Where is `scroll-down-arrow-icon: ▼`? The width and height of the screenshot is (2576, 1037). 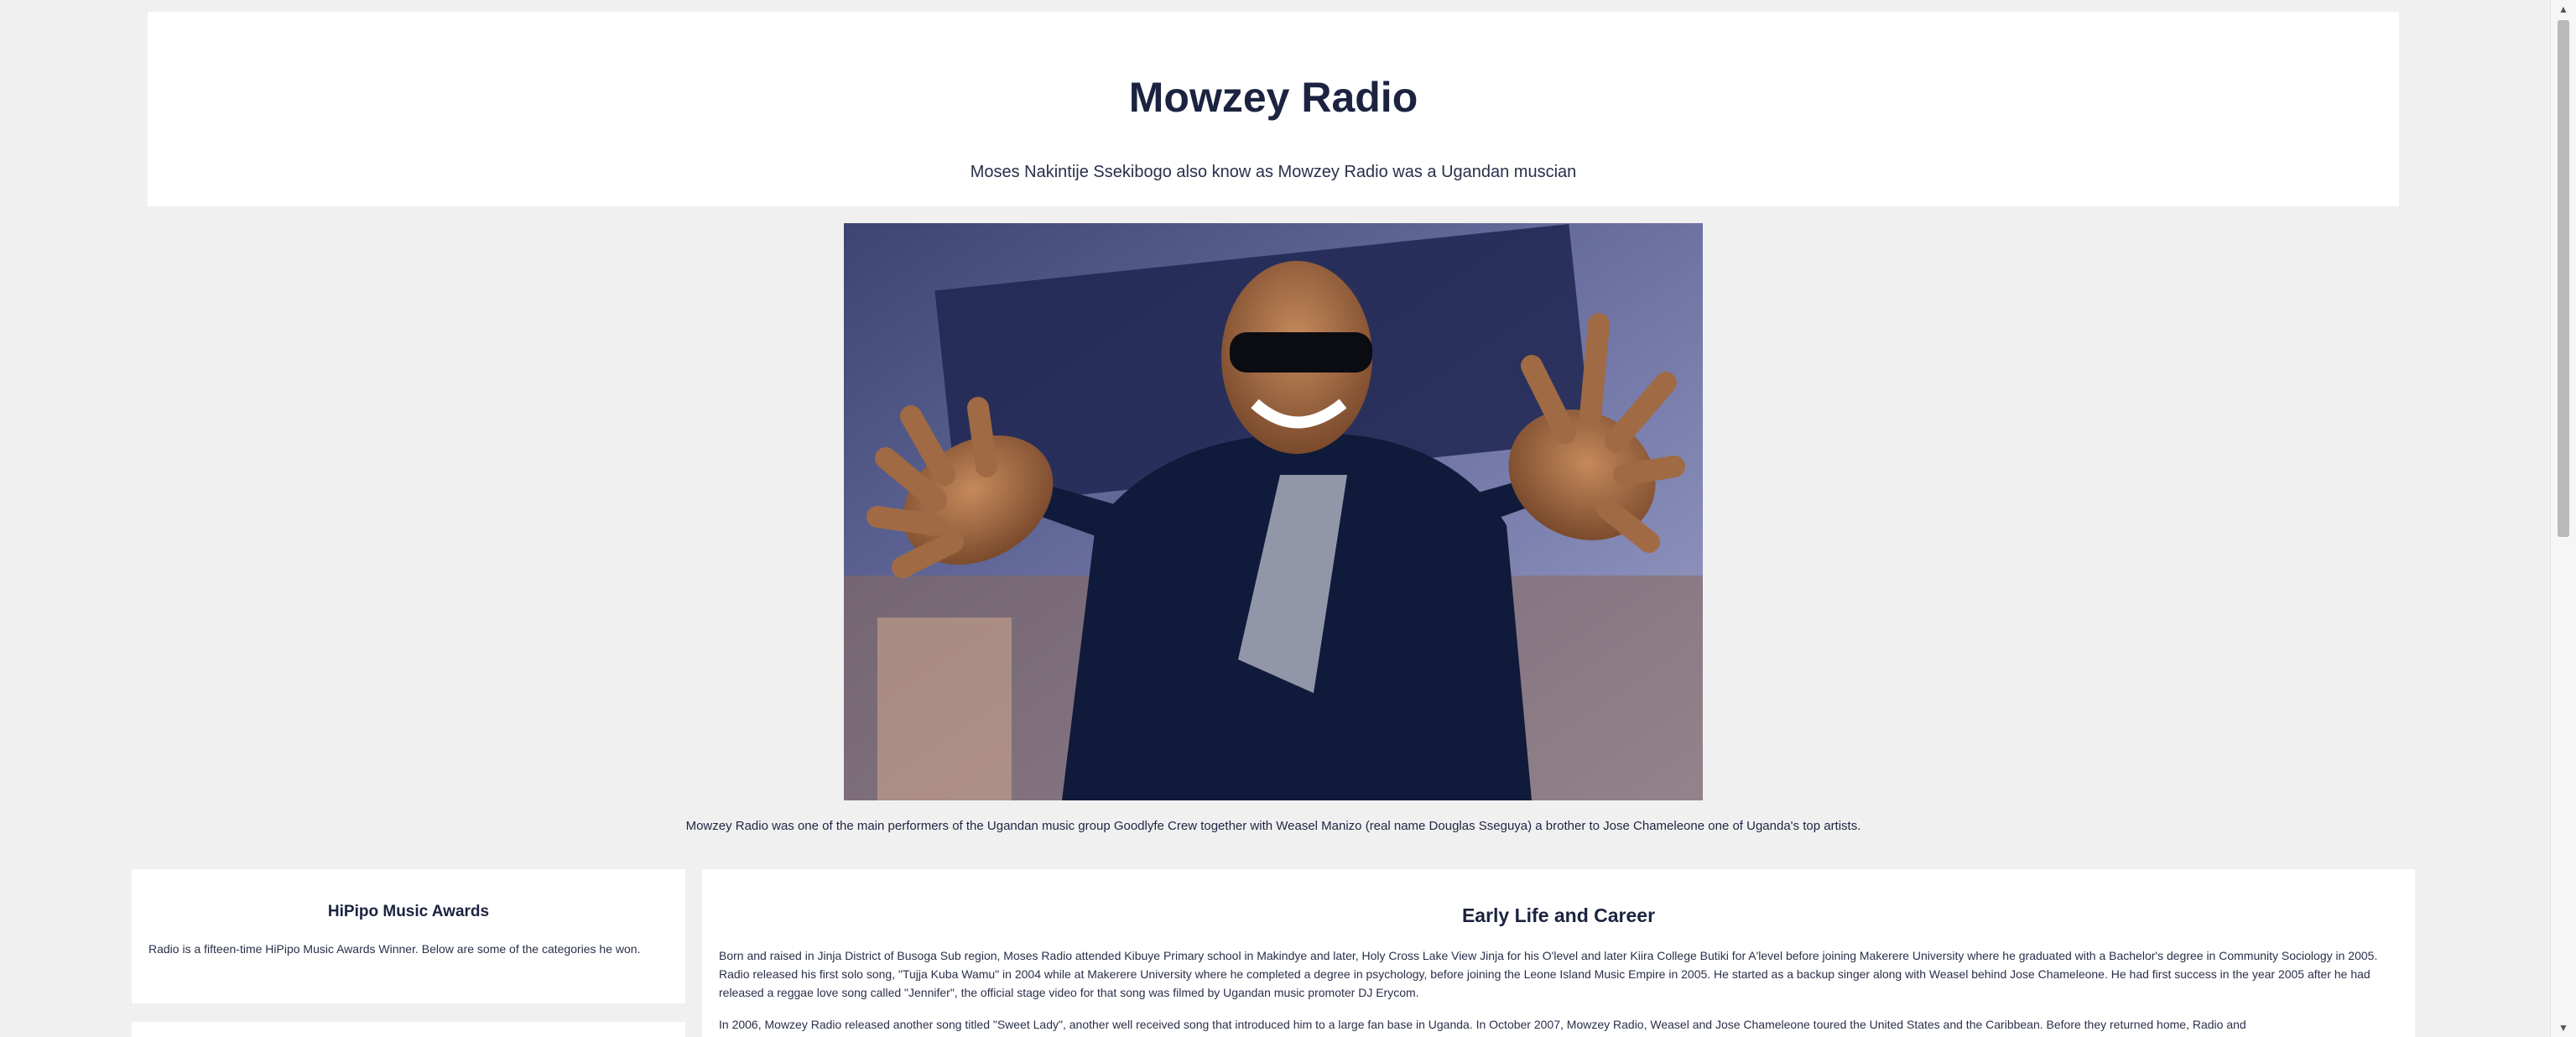 scroll-down-arrow-icon: ▼ is located at coordinates (2563, 1028).